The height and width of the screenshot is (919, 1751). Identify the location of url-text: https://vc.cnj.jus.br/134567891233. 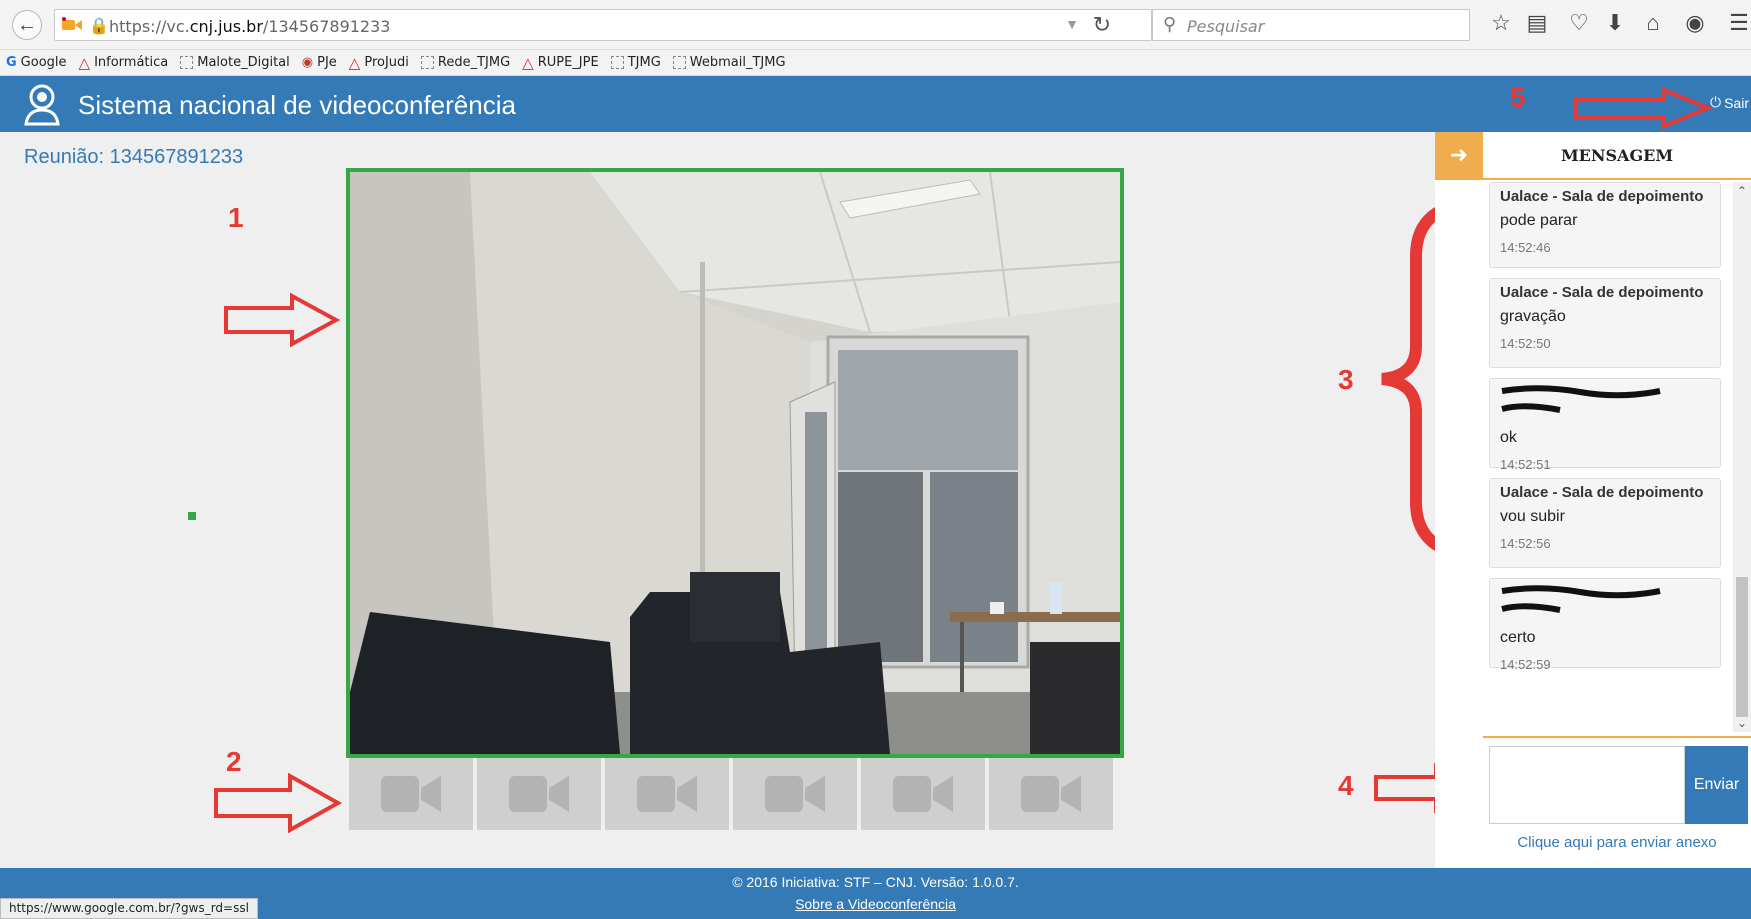
(250, 26).